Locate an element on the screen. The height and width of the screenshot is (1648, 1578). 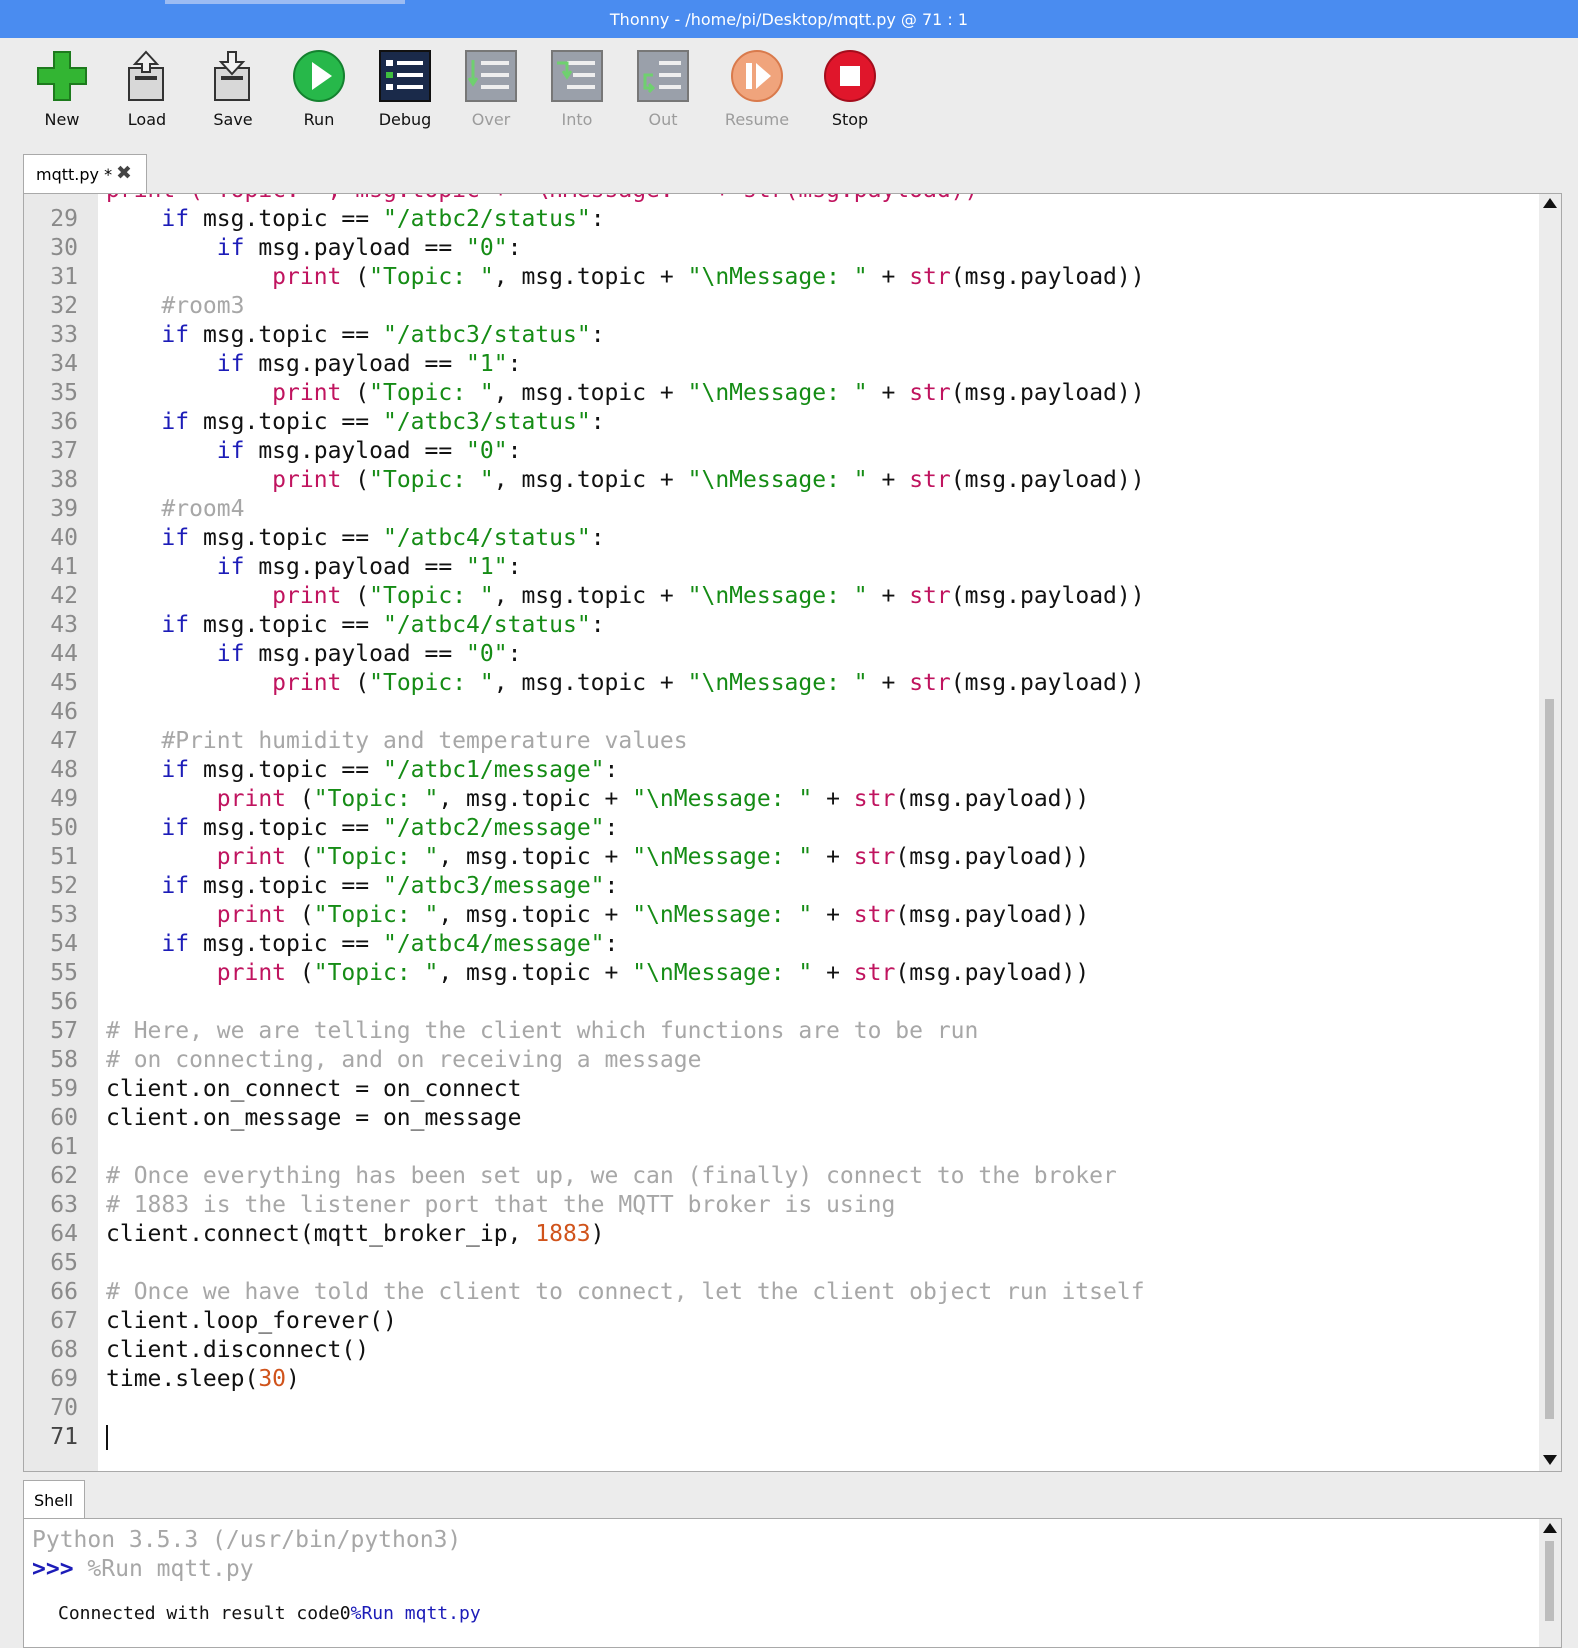
code-line: 37 if msg.payload == "0": is located at coordinates (286, 451).